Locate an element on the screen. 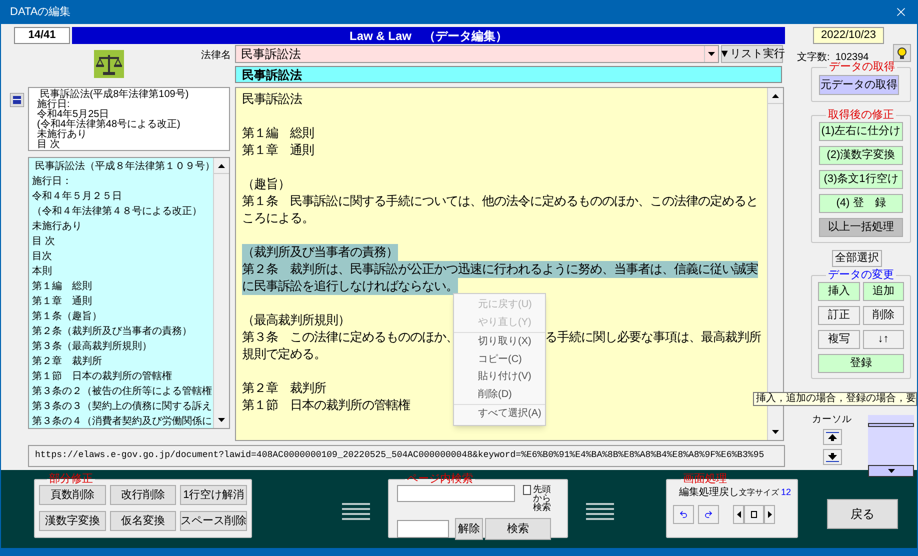 The image size is (918, 556). undo-button is located at coordinates (683, 514).